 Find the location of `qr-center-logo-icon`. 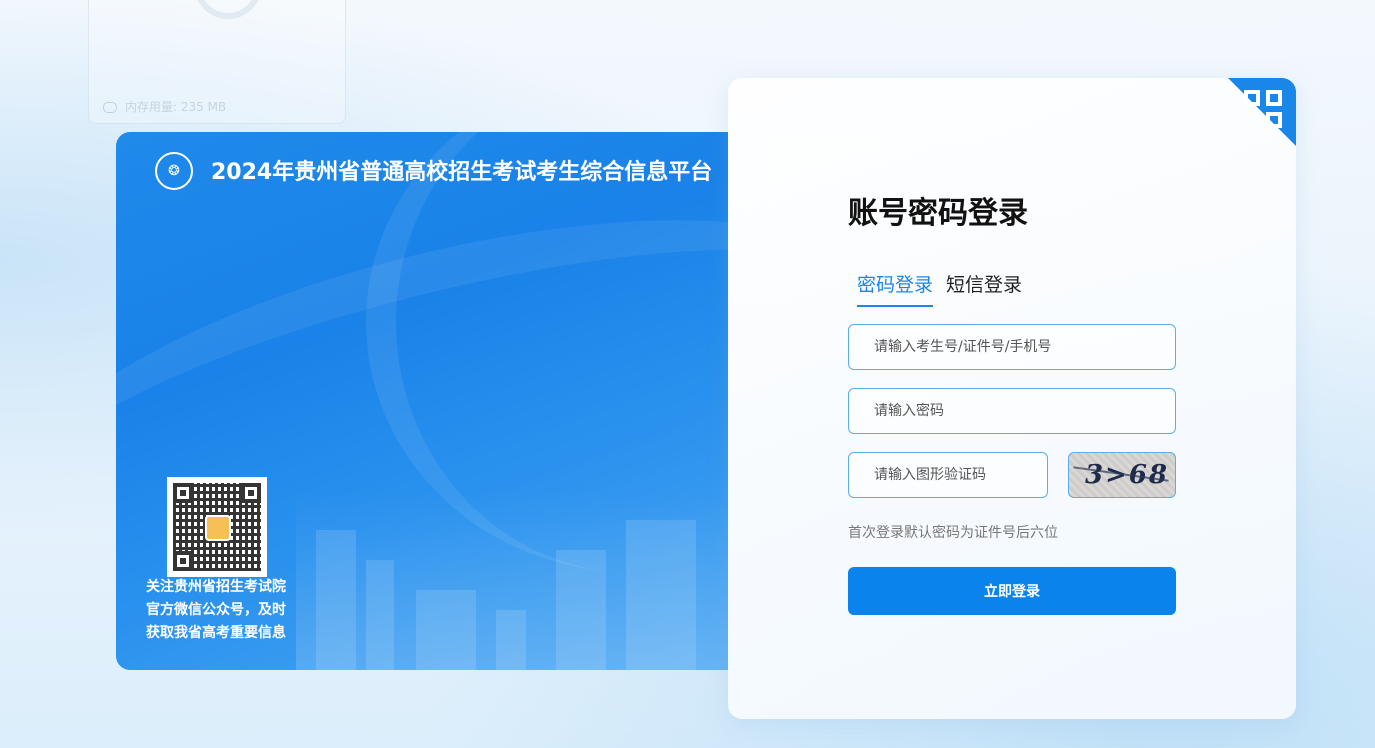

qr-center-logo-icon is located at coordinates (218, 528).